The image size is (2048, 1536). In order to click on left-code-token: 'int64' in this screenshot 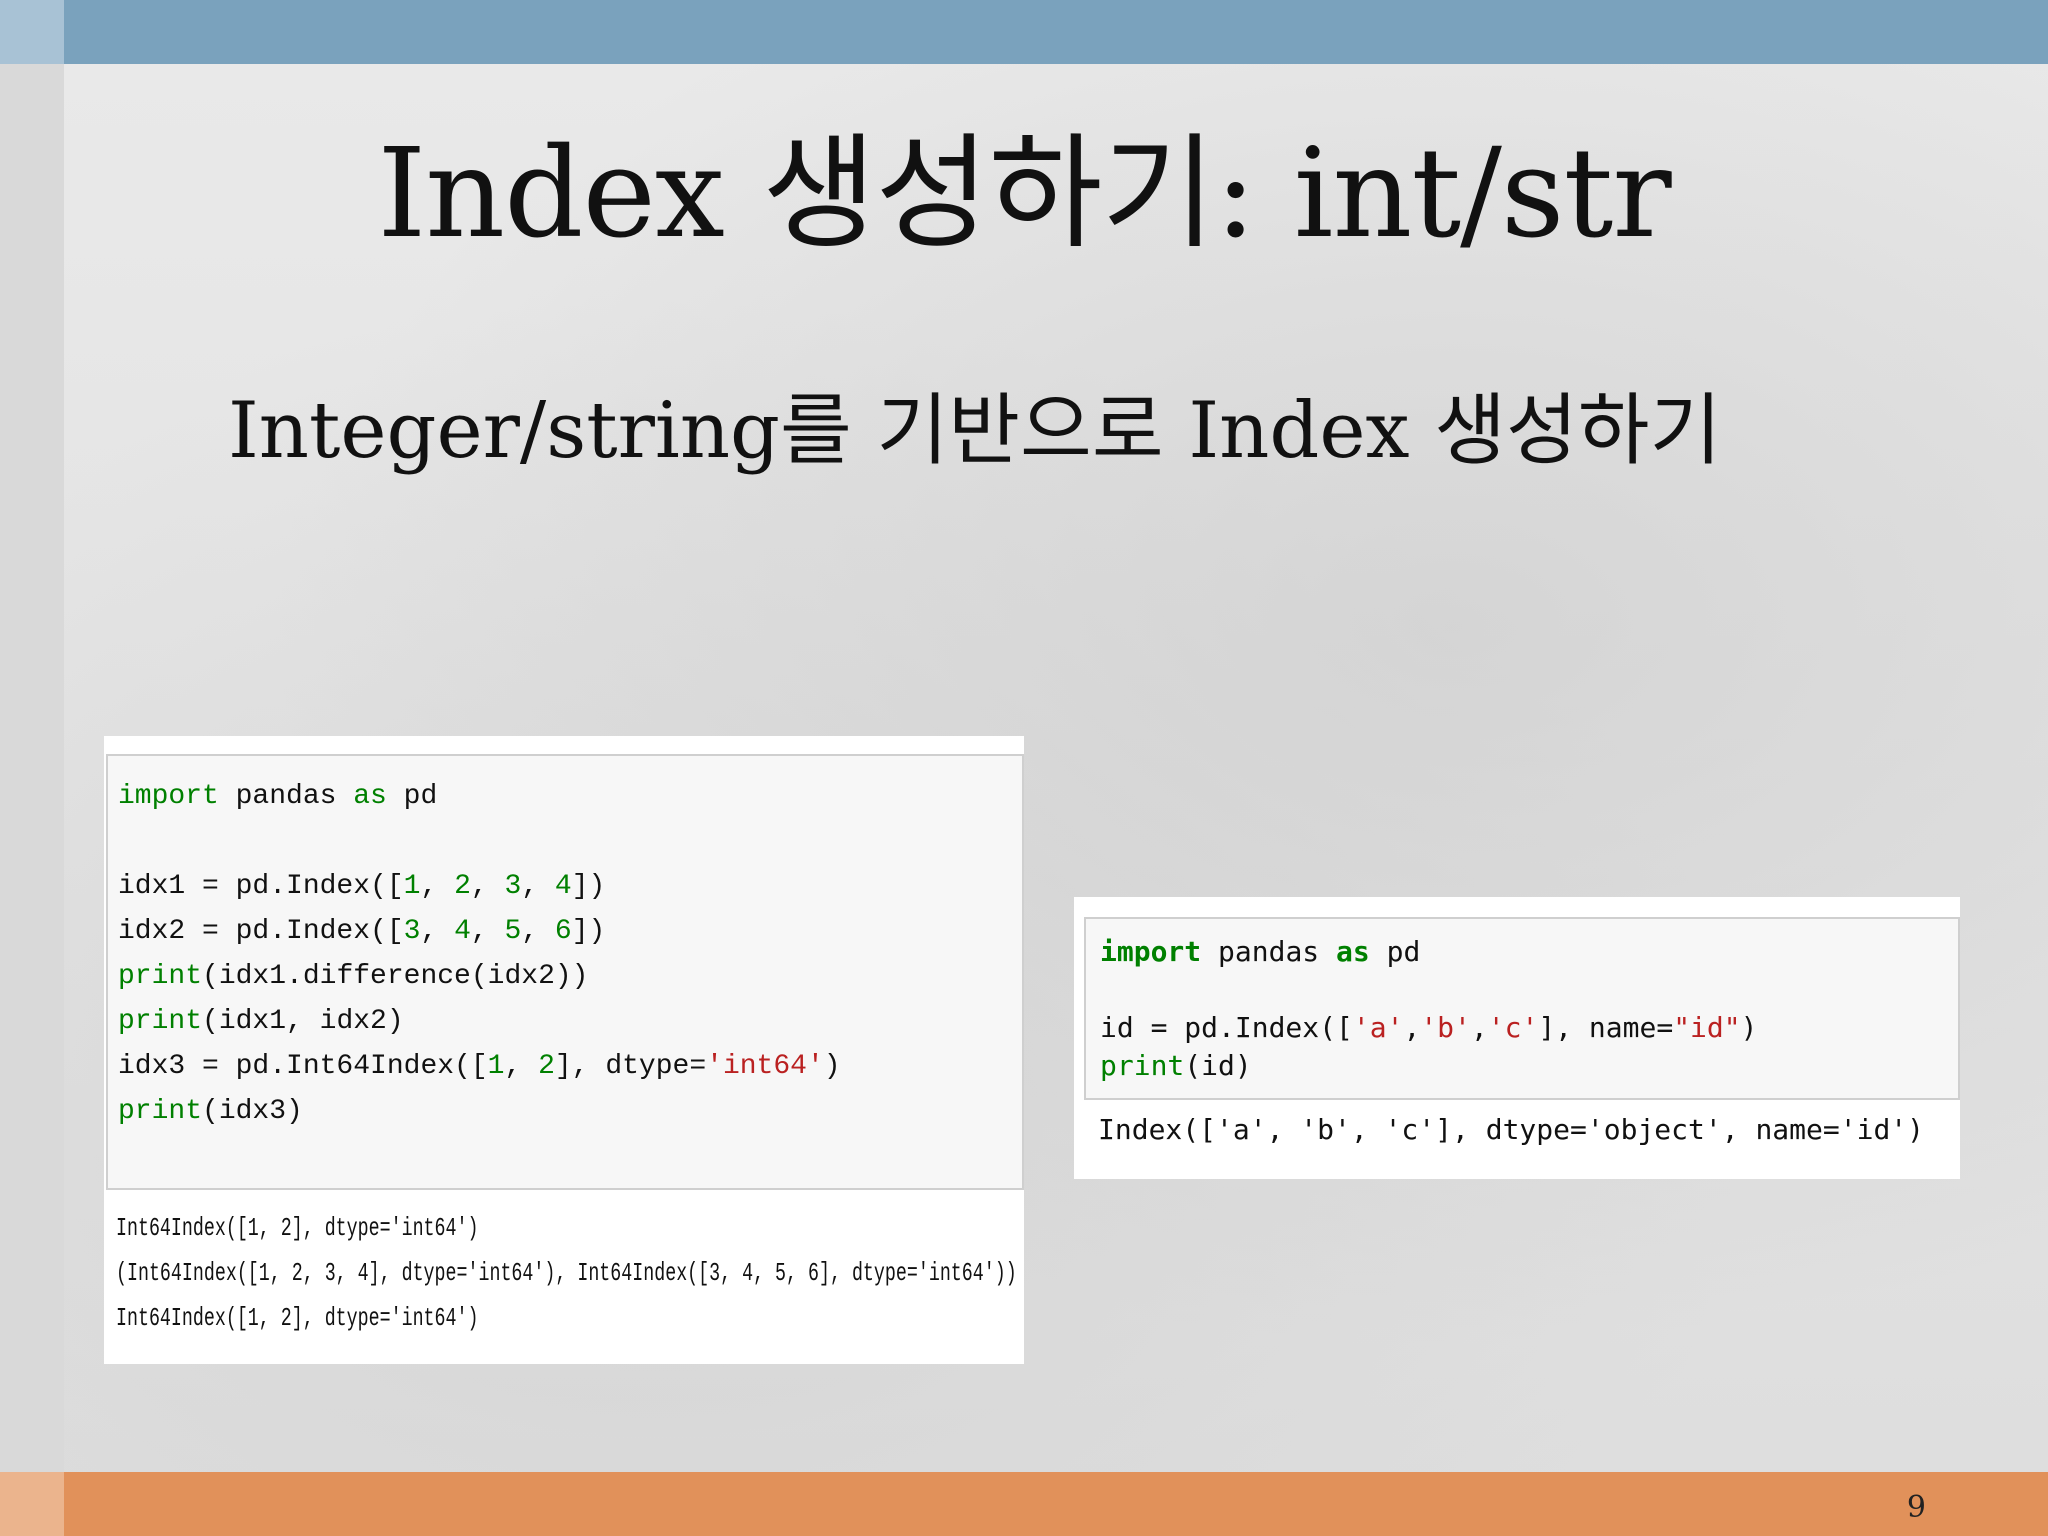, I will do `click(765, 1066)`.